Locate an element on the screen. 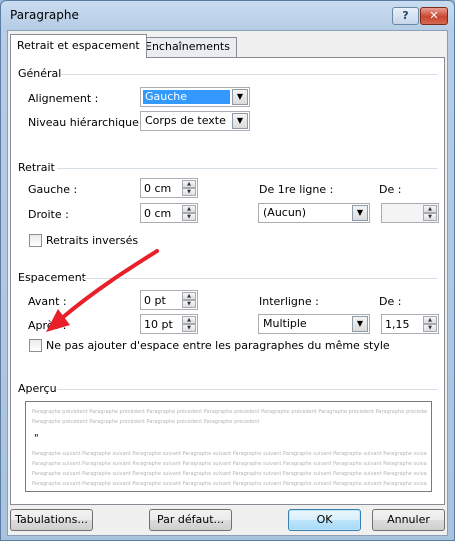  help-button: ? is located at coordinates (405, 16).